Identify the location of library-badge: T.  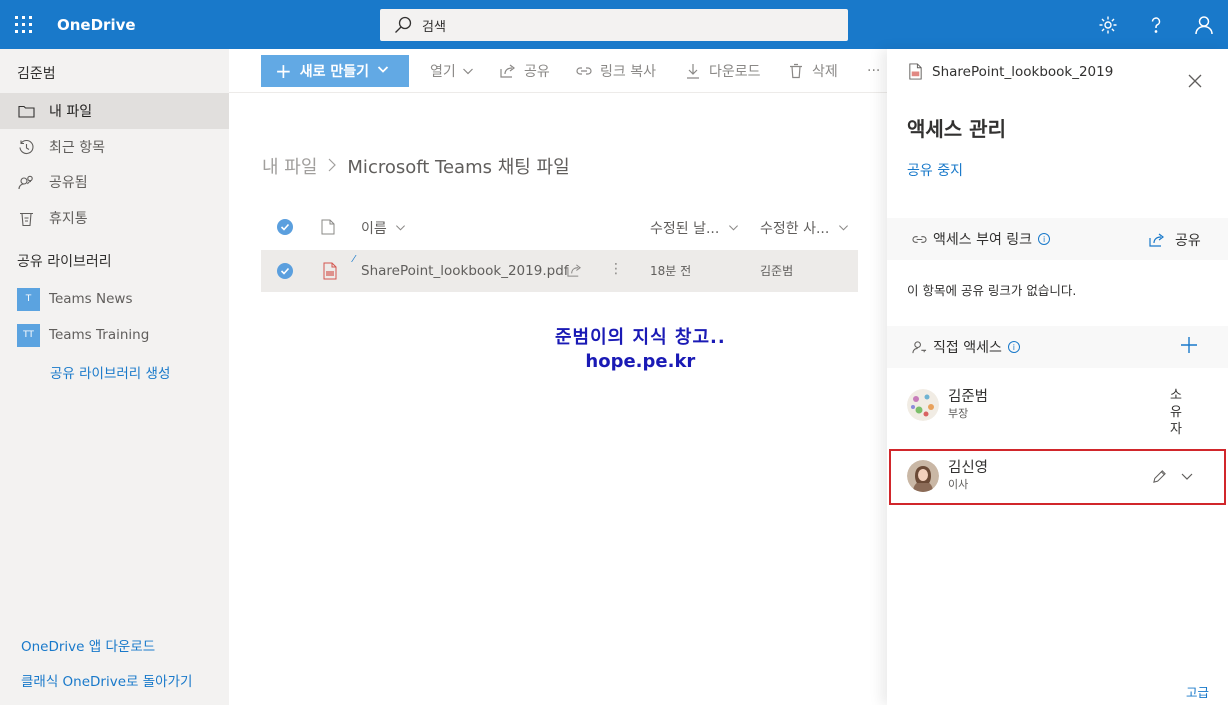
(28, 299).